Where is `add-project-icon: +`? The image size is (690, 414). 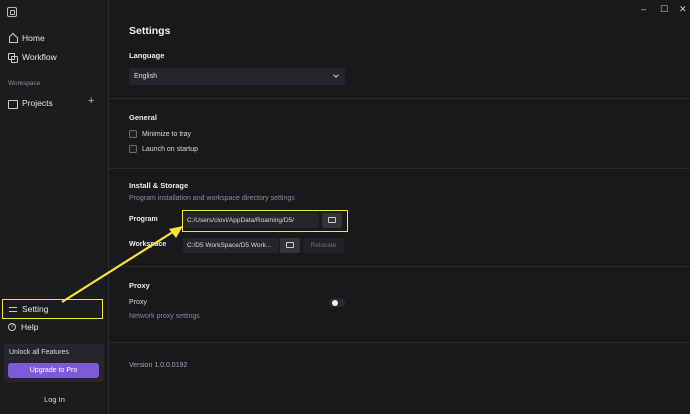
add-project-icon: + is located at coordinates (91, 101).